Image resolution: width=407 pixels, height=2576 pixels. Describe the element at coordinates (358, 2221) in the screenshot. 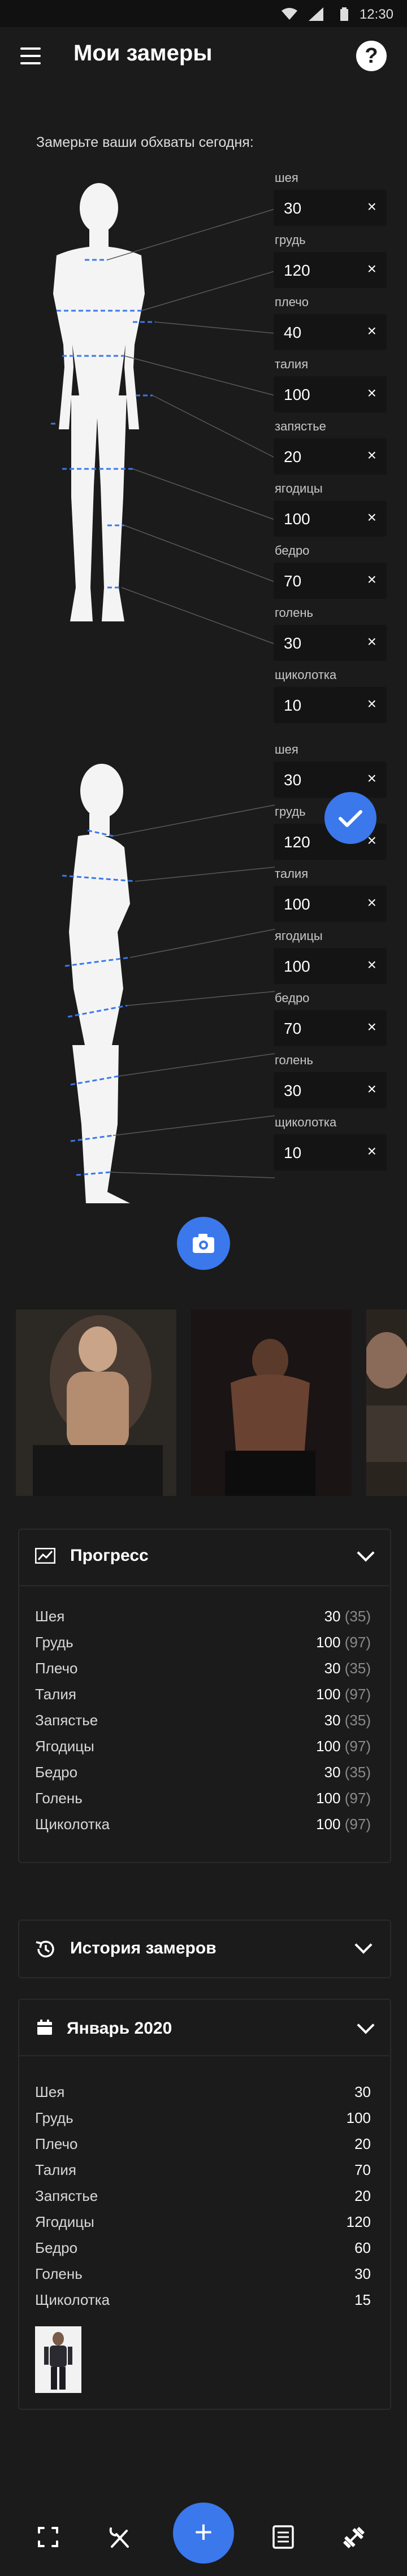

I see `month-row-value: 120` at that location.